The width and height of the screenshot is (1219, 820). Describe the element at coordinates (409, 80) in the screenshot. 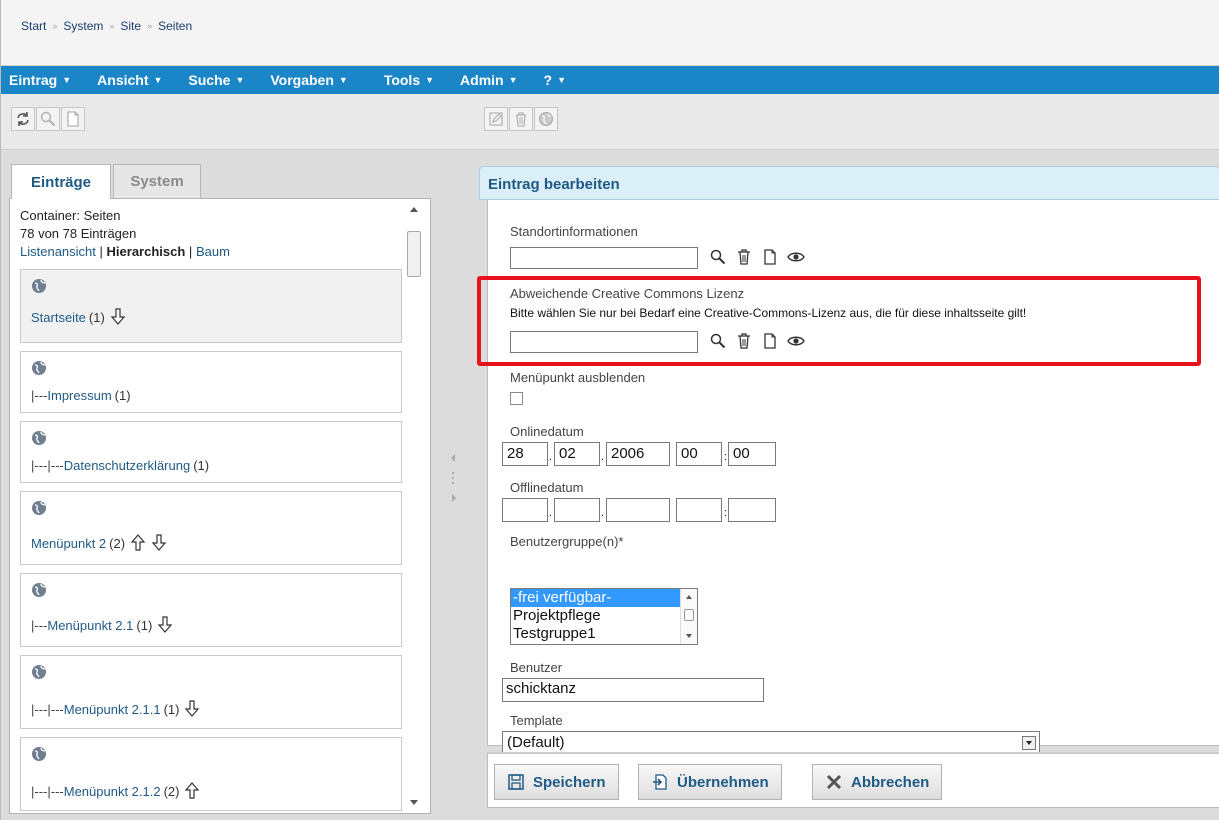

I see `menu-tools: Tools ▼` at that location.